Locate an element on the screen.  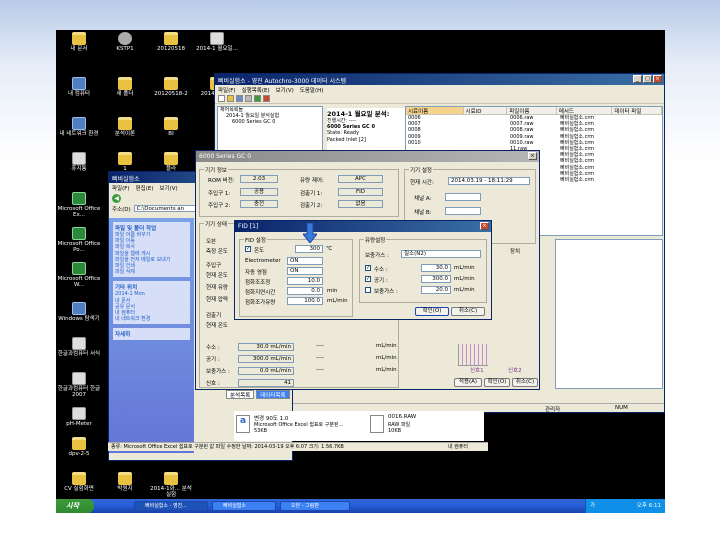
channel-a-label: 채널 A: is located at coordinates (423, 199).